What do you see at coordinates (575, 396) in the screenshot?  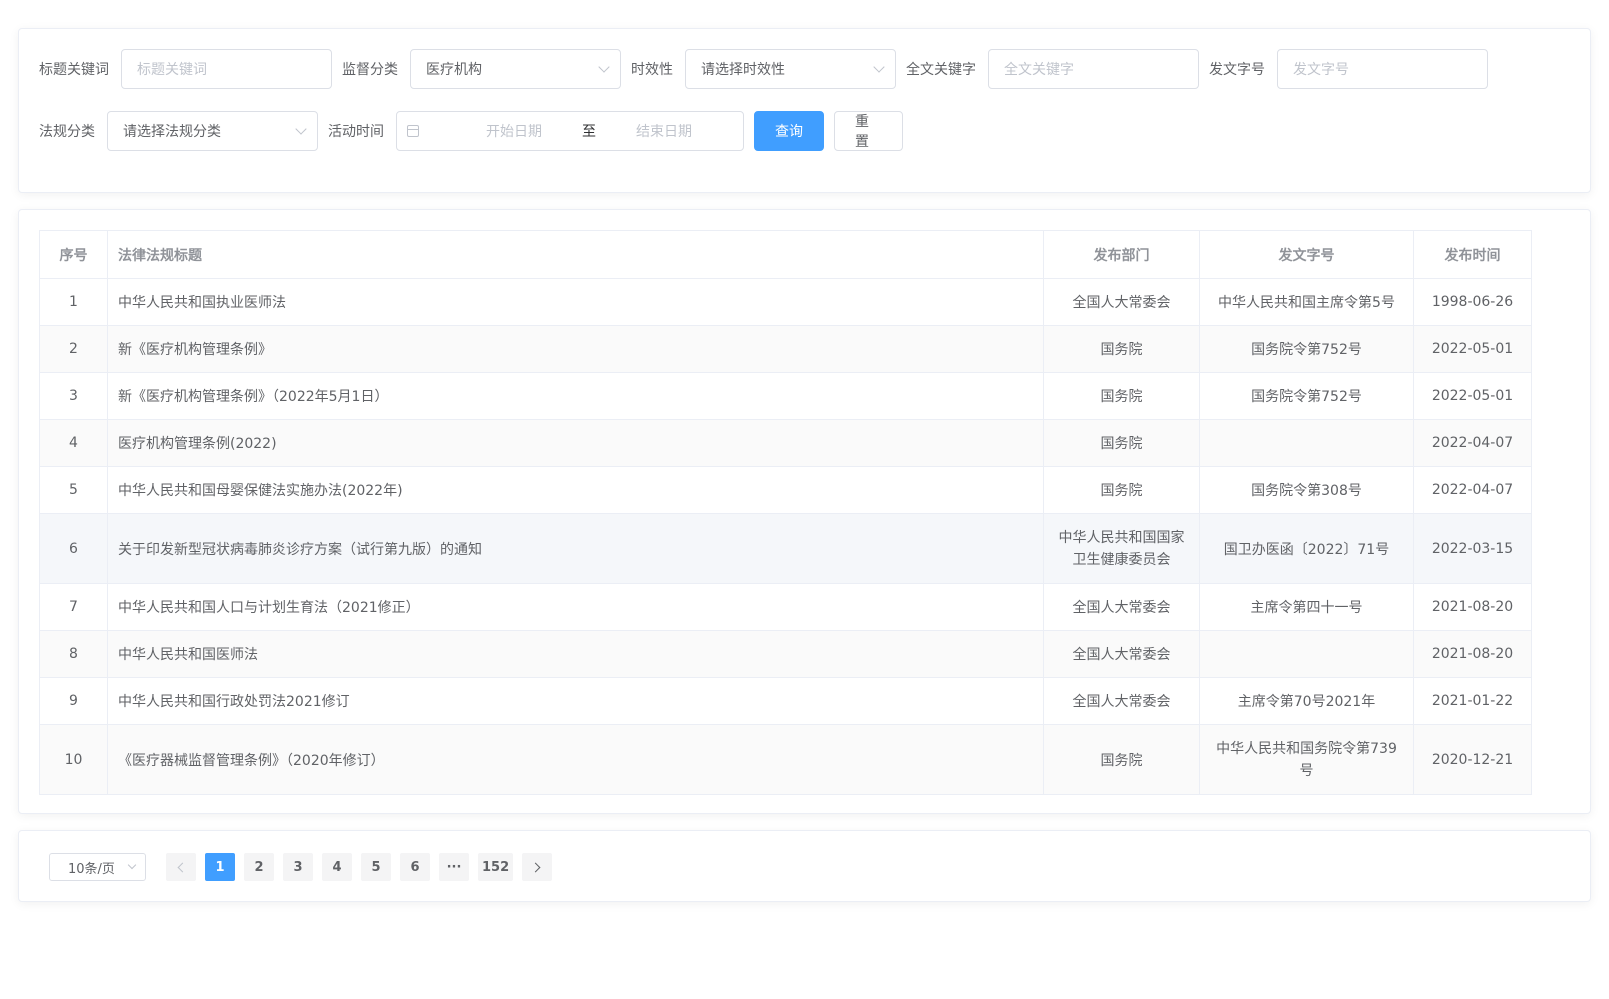 I see `row-title: 新《医疗机构管理条例》（2022年5月1日）` at bounding box center [575, 396].